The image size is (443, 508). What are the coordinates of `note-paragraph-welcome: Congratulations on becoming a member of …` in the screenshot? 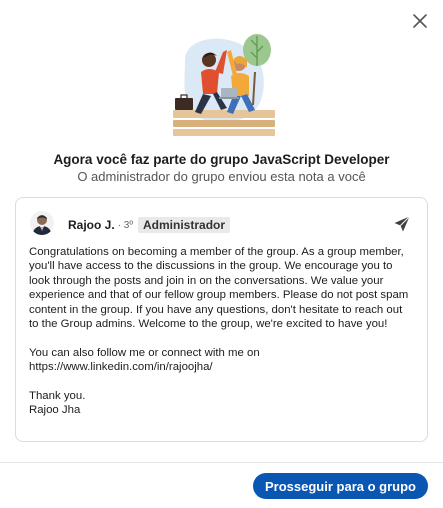 It's located at (219, 288).